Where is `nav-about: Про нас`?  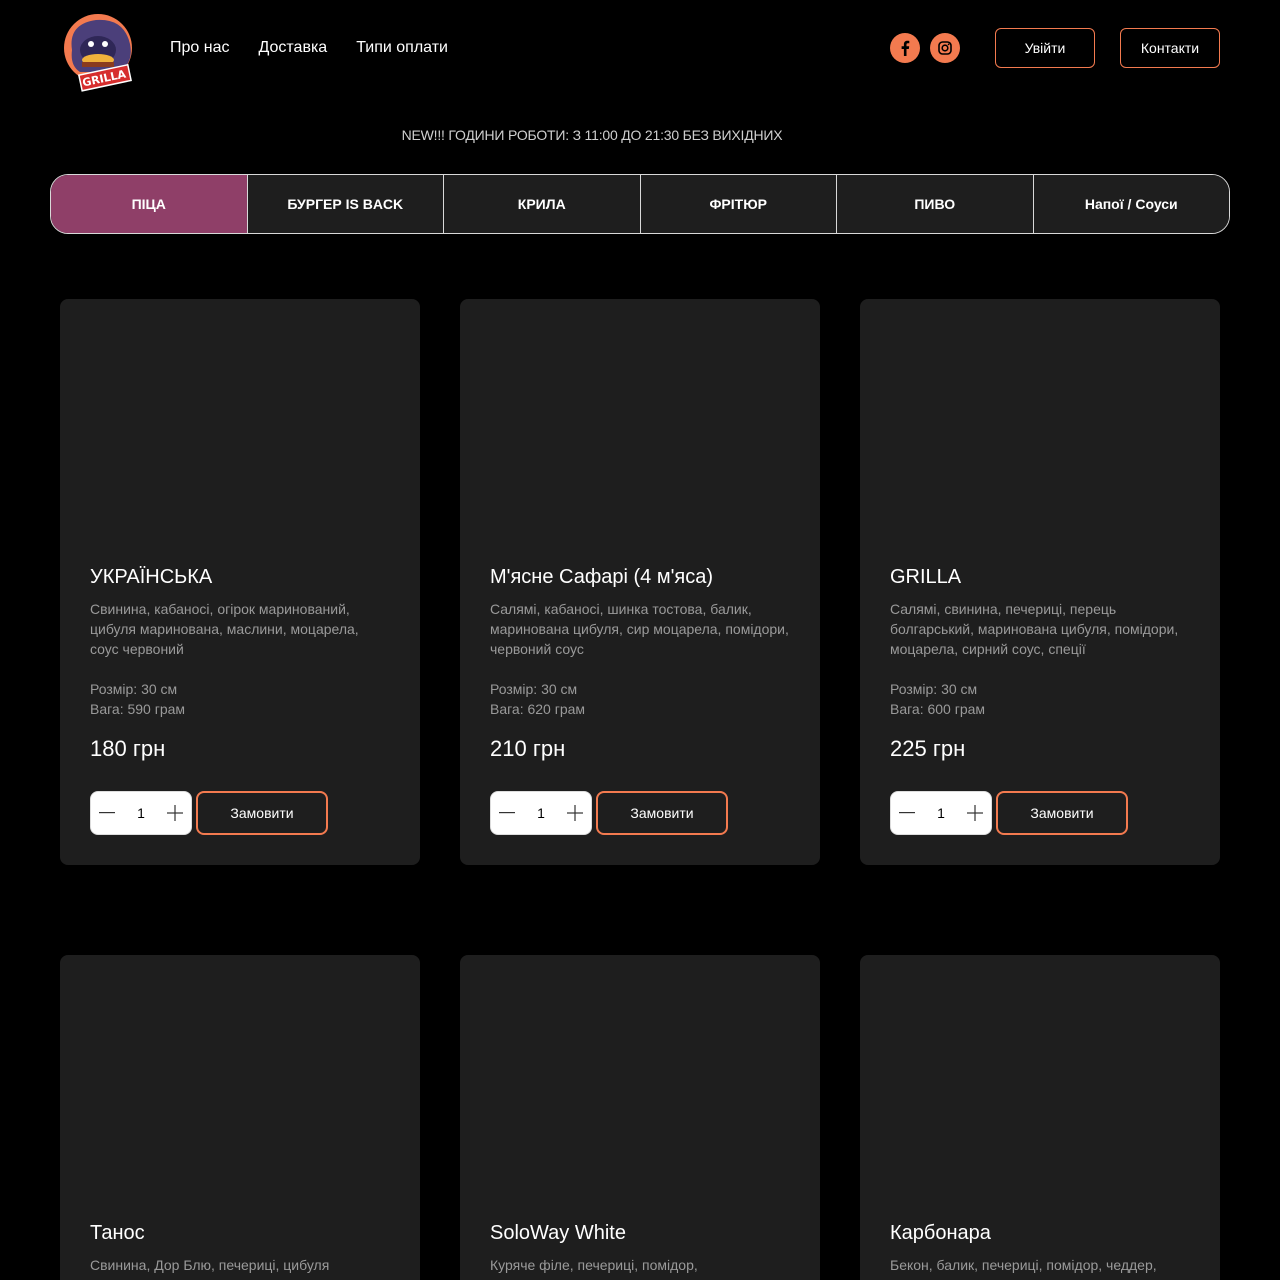 nav-about: Про нас is located at coordinates (199, 48).